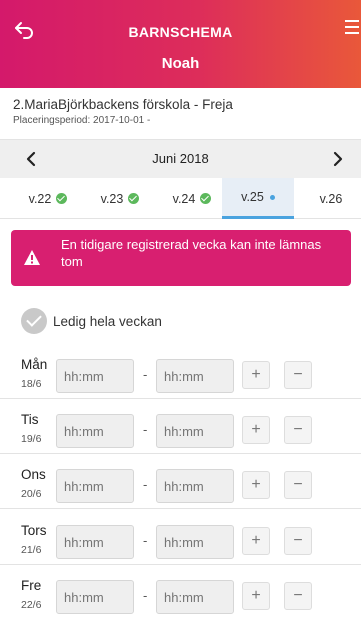 The height and width of the screenshot is (623, 361). I want to click on placement-period: Placeringsperiod: 2017-10-01 -, so click(82, 120).